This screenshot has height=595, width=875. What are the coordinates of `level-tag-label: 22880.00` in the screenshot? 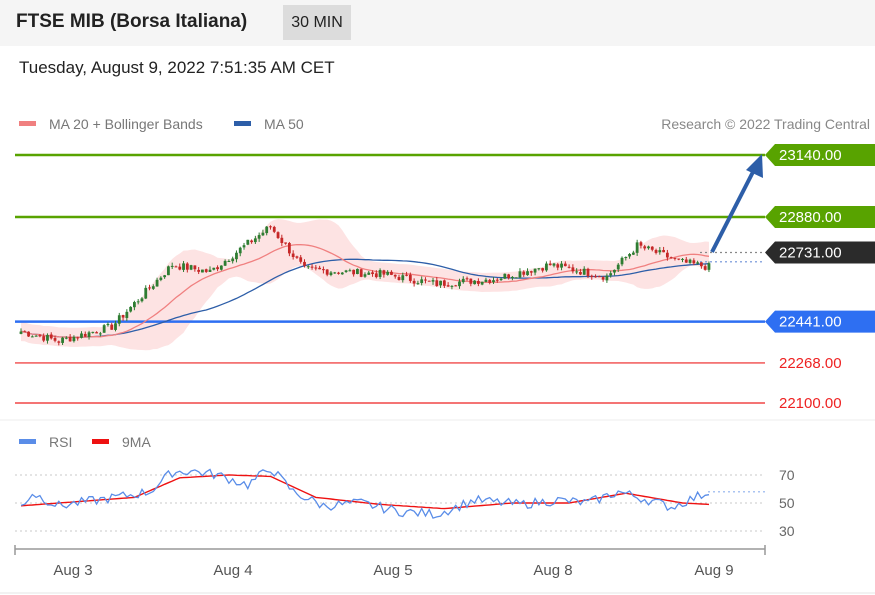 It's located at (810, 217).